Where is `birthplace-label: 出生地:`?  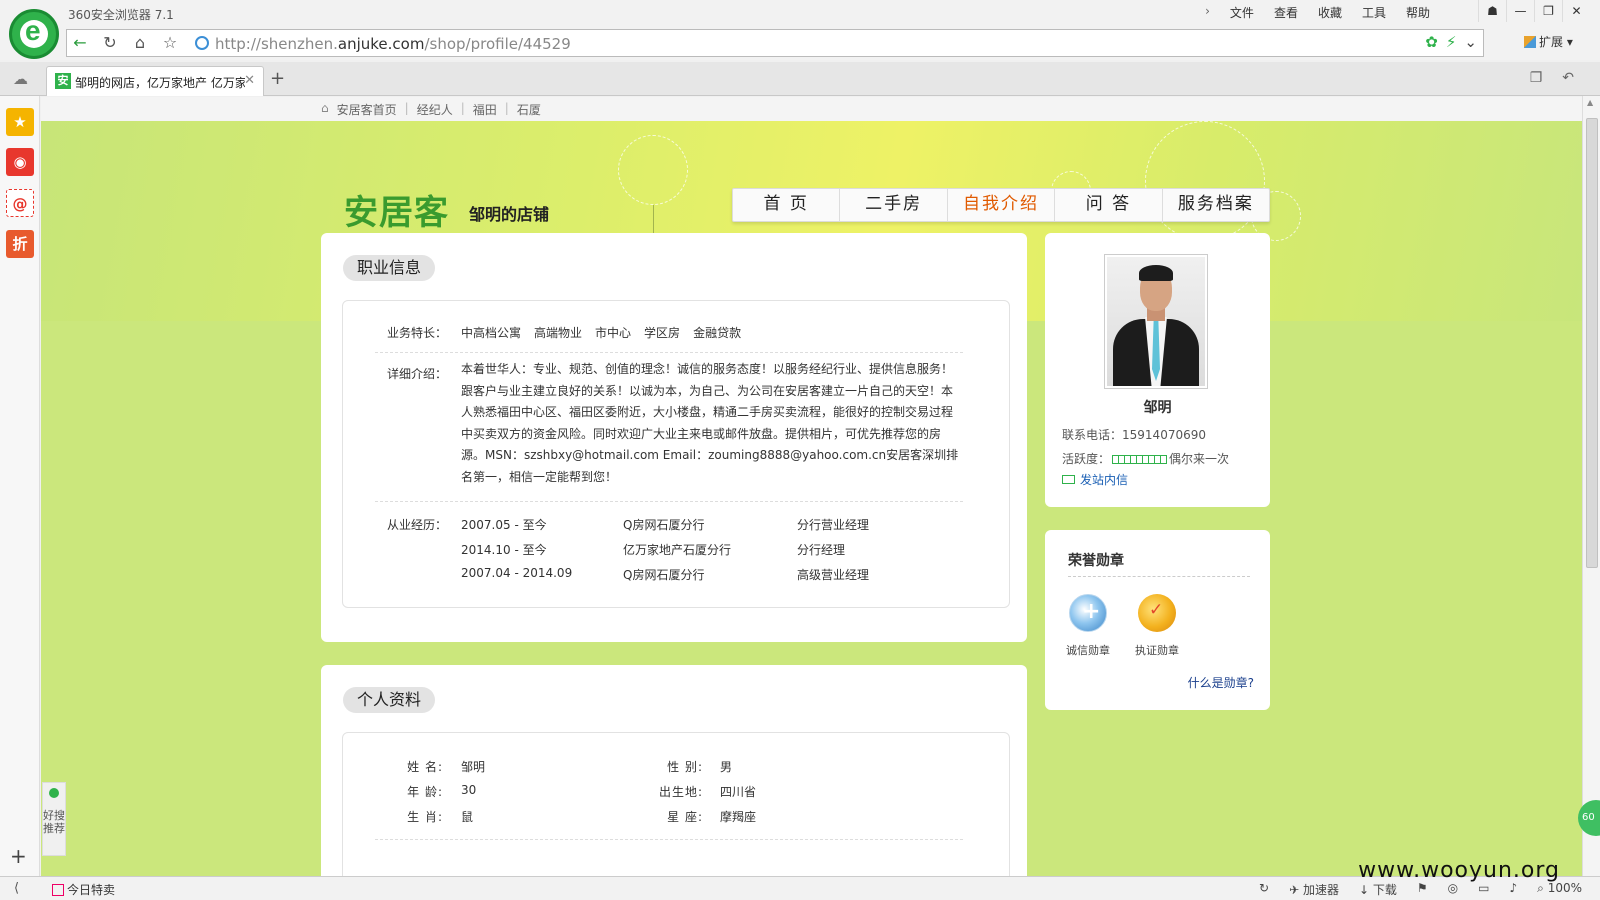
birthplace-label: 出生地: is located at coordinates (680, 792).